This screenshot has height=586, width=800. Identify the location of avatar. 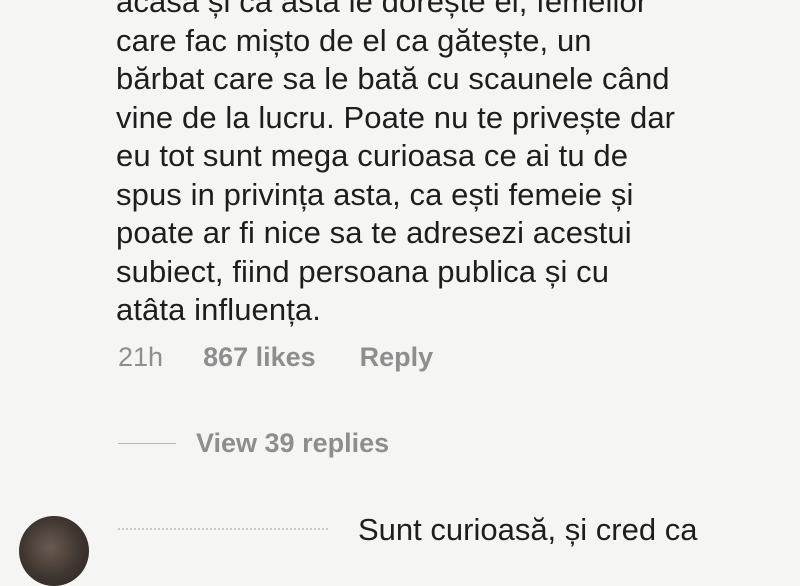
(54, 551).